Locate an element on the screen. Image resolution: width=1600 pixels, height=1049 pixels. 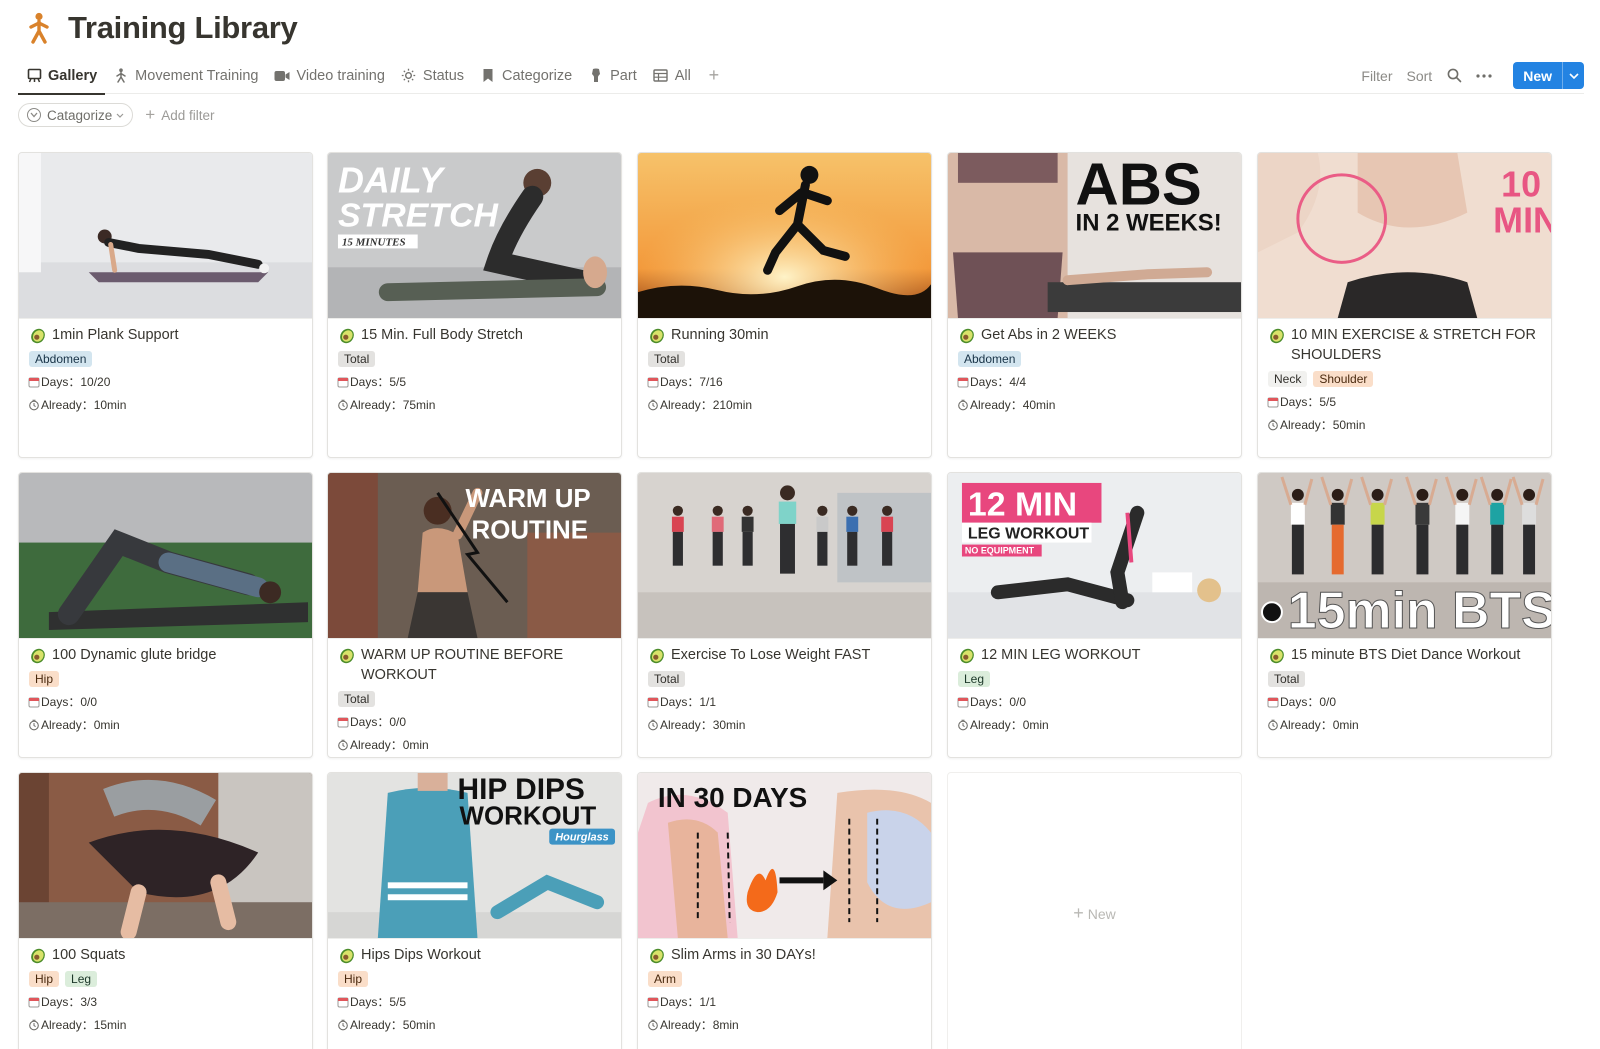
search-icon is located at coordinates (1454, 76).